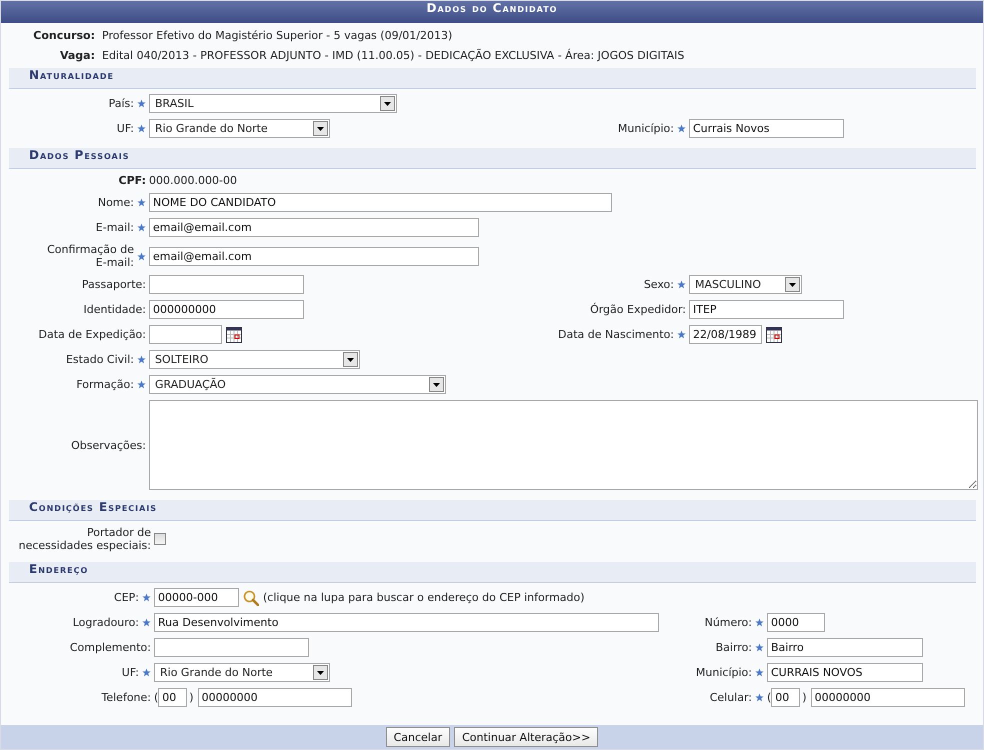 The height and width of the screenshot is (750, 984). What do you see at coordinates (76, 55) in the screenshot?
I see `info-label: Vaga:` at bounding box center [76, 55].